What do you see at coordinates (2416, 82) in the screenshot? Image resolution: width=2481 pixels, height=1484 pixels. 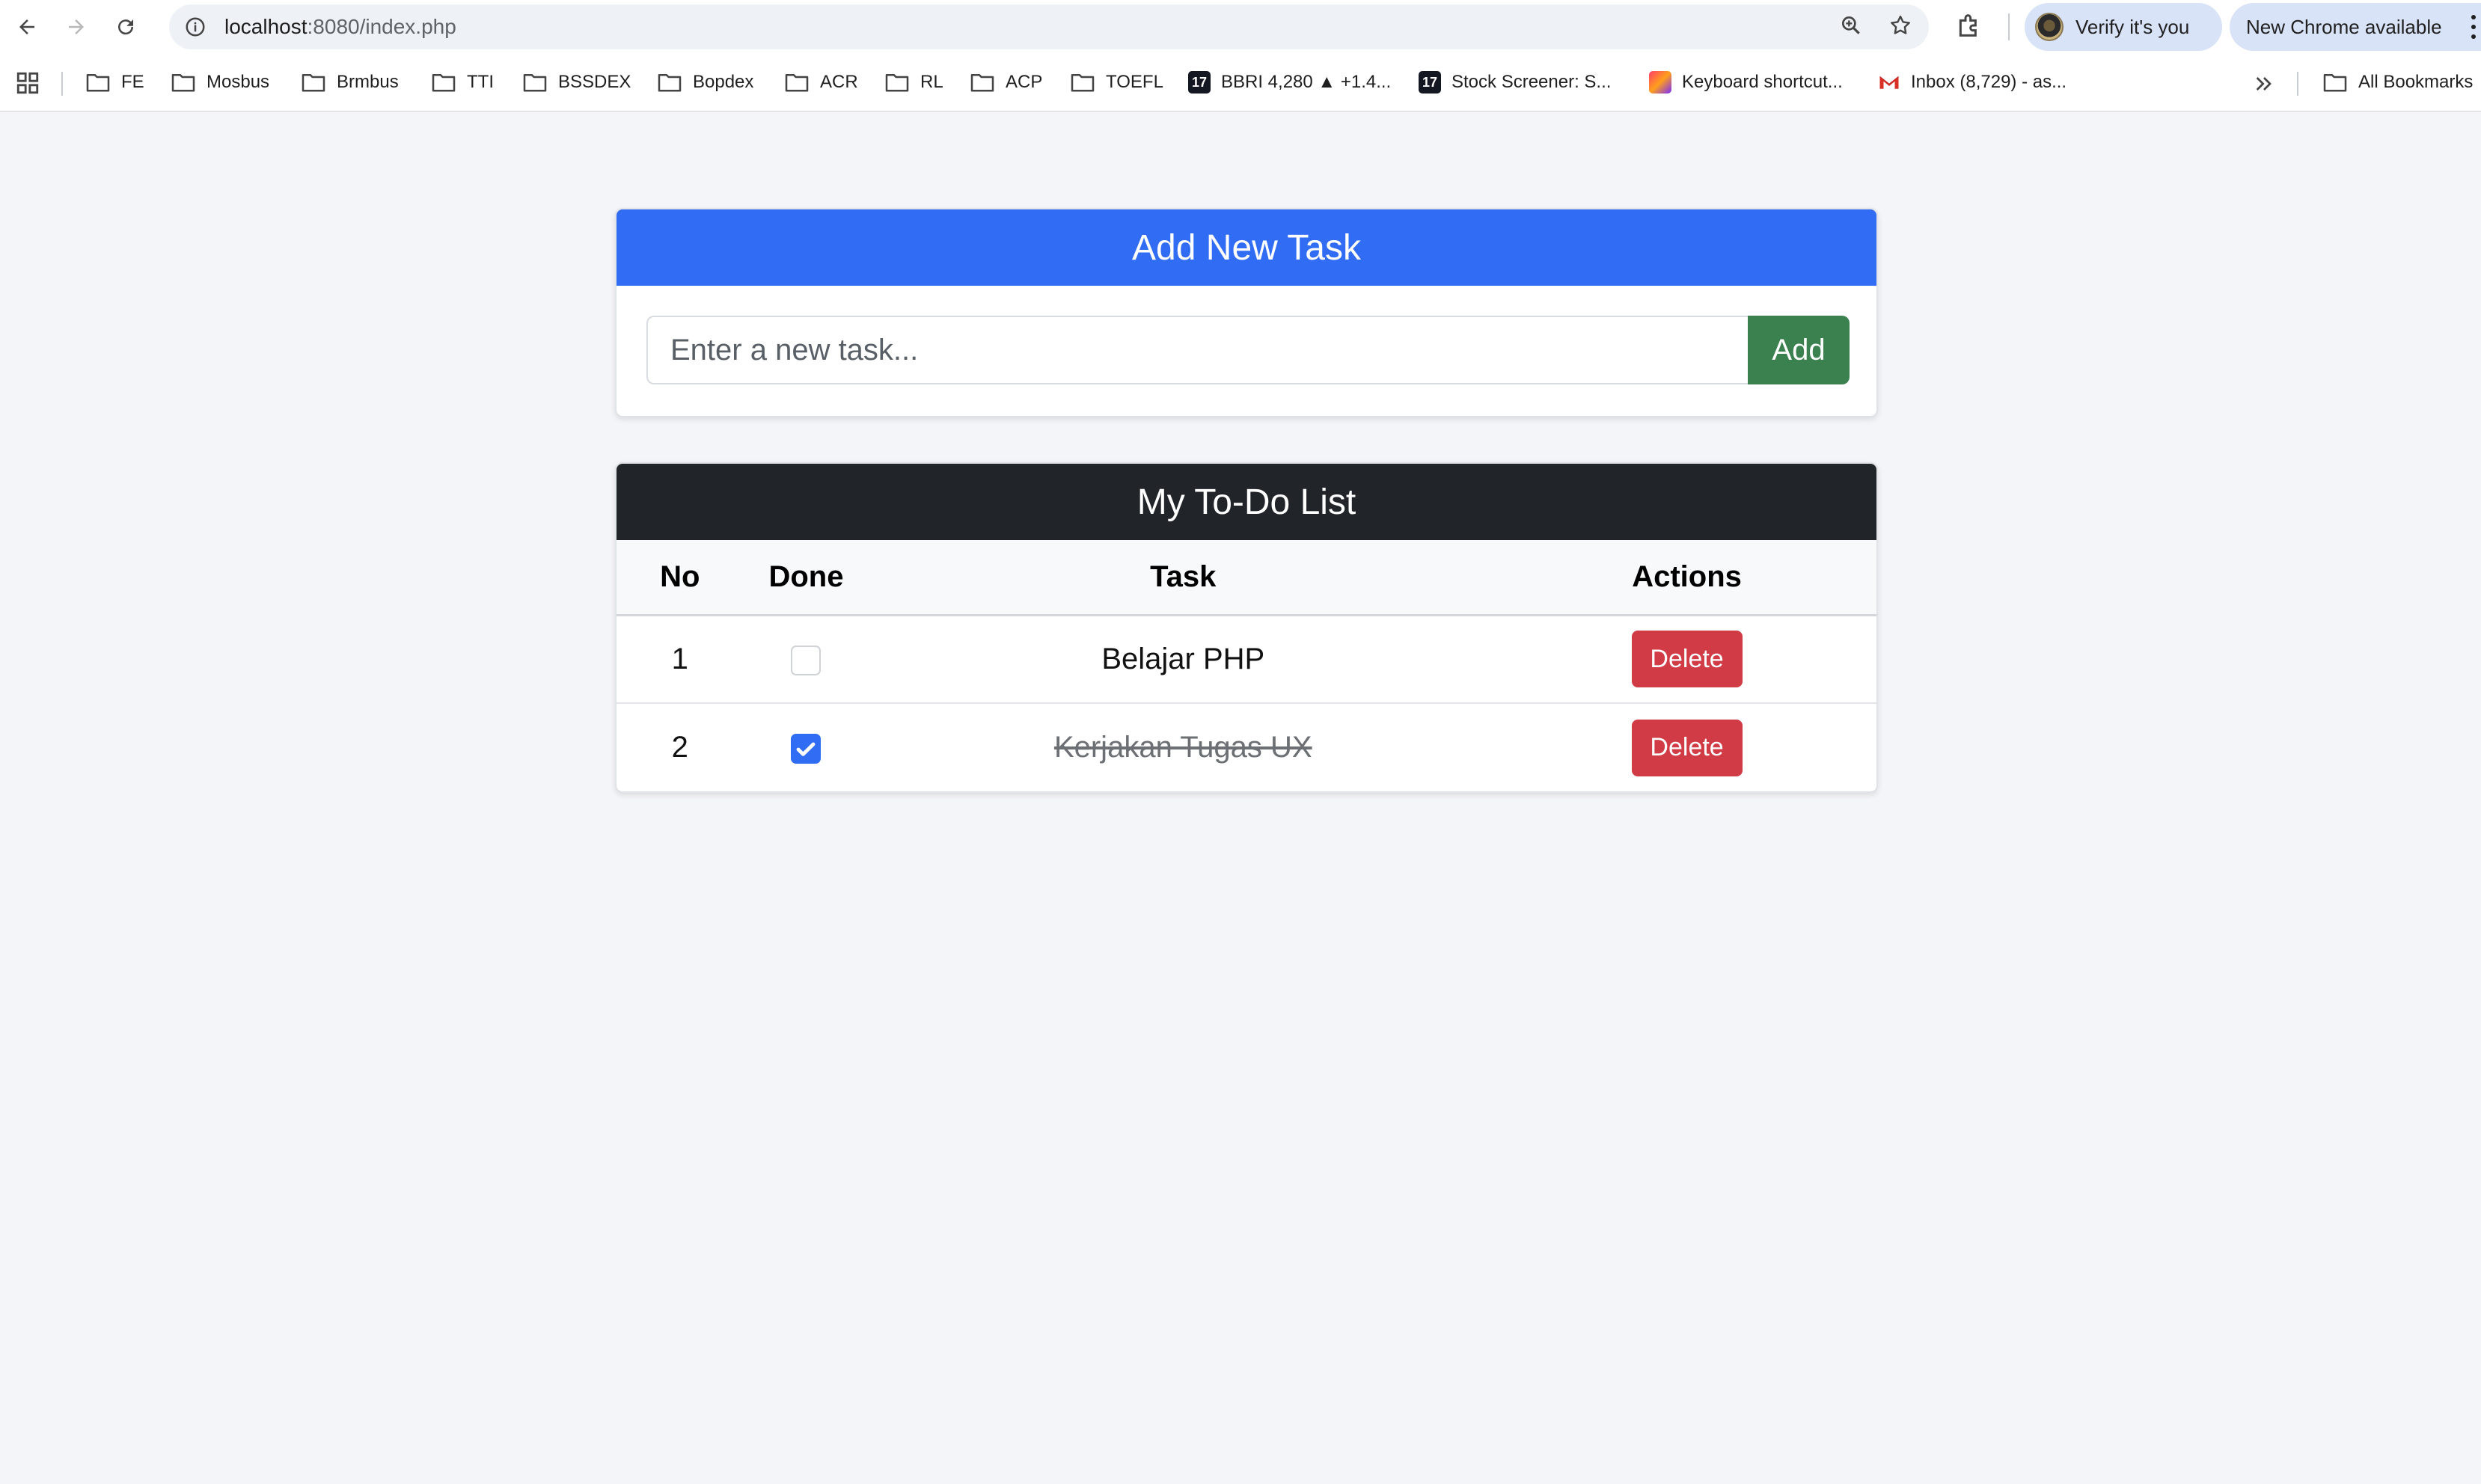 I see `all-bookmarks-label: All Bookmarks` at bounding box center [2416, 82].